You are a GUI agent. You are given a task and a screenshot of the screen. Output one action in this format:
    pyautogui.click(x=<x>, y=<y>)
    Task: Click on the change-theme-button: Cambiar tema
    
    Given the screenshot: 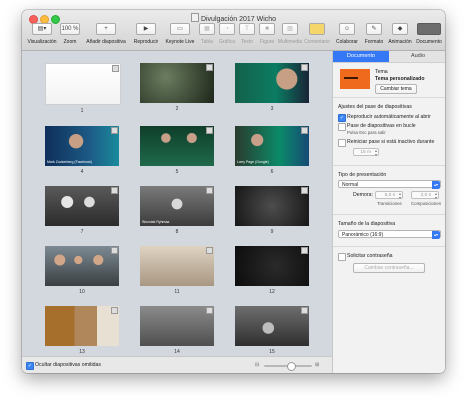 What is the action you would take?
    pyautogui.click(x=396, y=89)
    